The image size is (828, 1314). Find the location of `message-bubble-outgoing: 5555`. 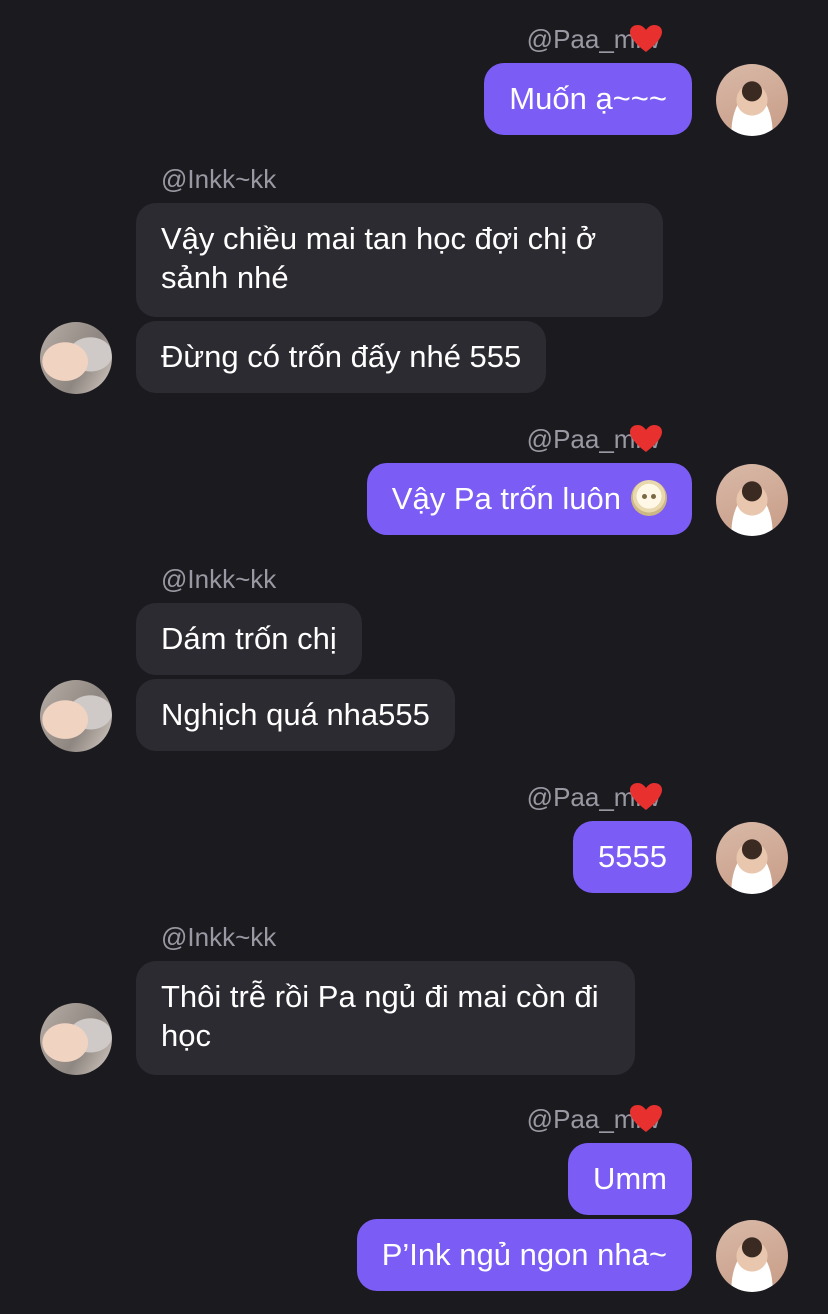

message-bubble-outgoing: 5555 is located at coordinates (632, 857).